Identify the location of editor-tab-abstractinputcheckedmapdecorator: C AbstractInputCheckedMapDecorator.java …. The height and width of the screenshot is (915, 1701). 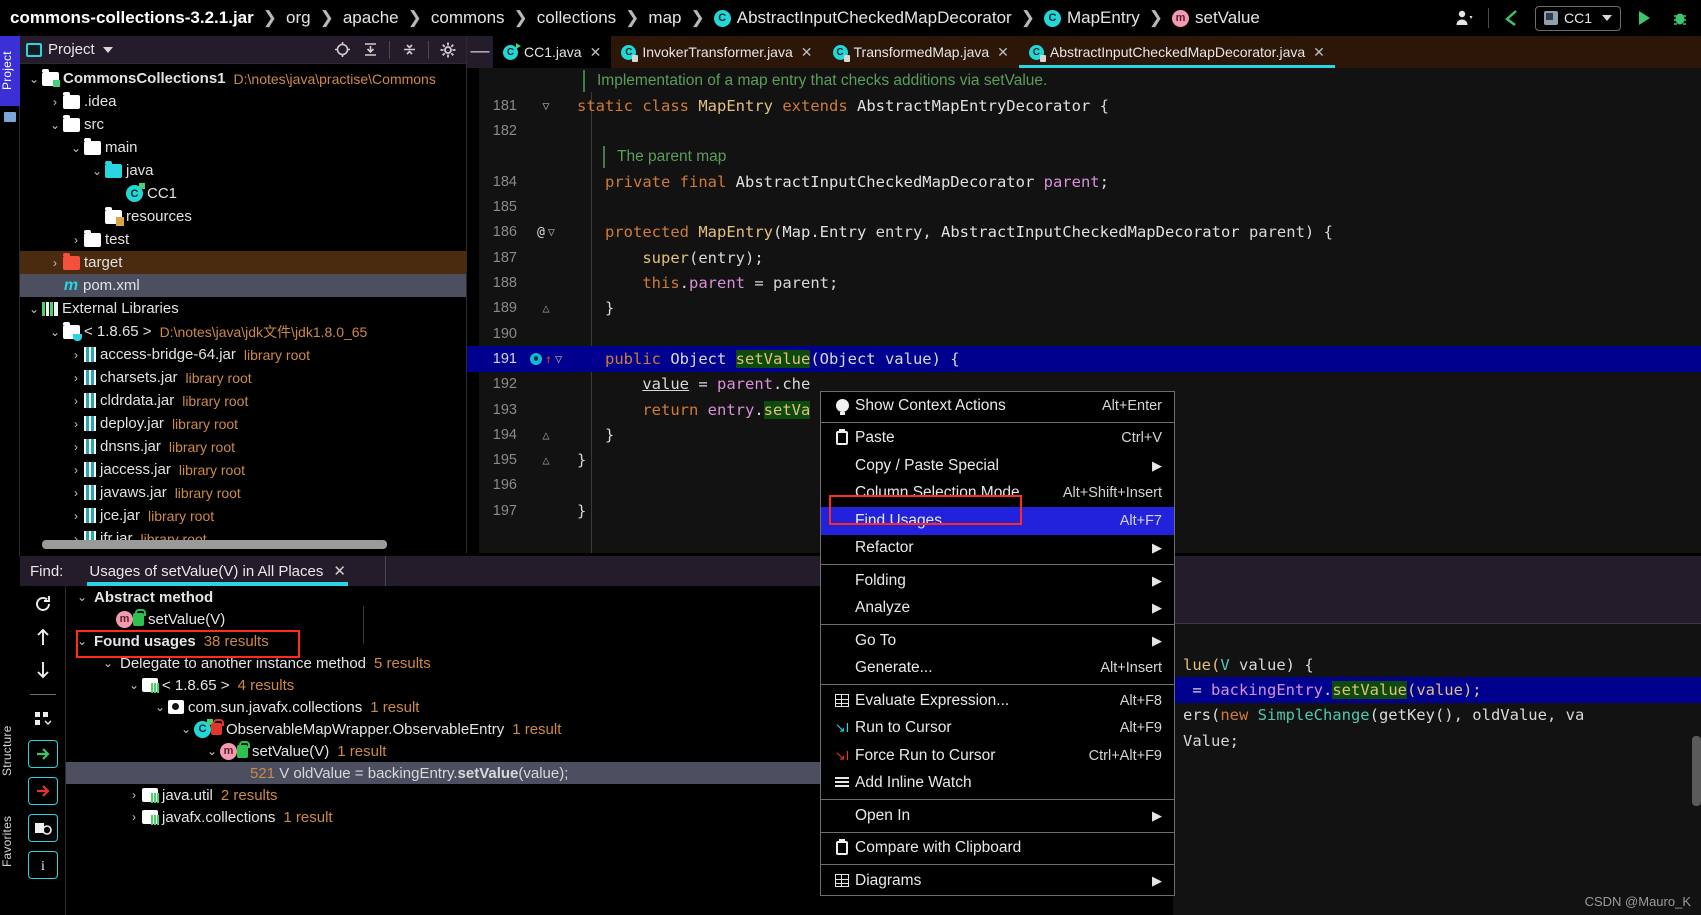
(1176, 52).